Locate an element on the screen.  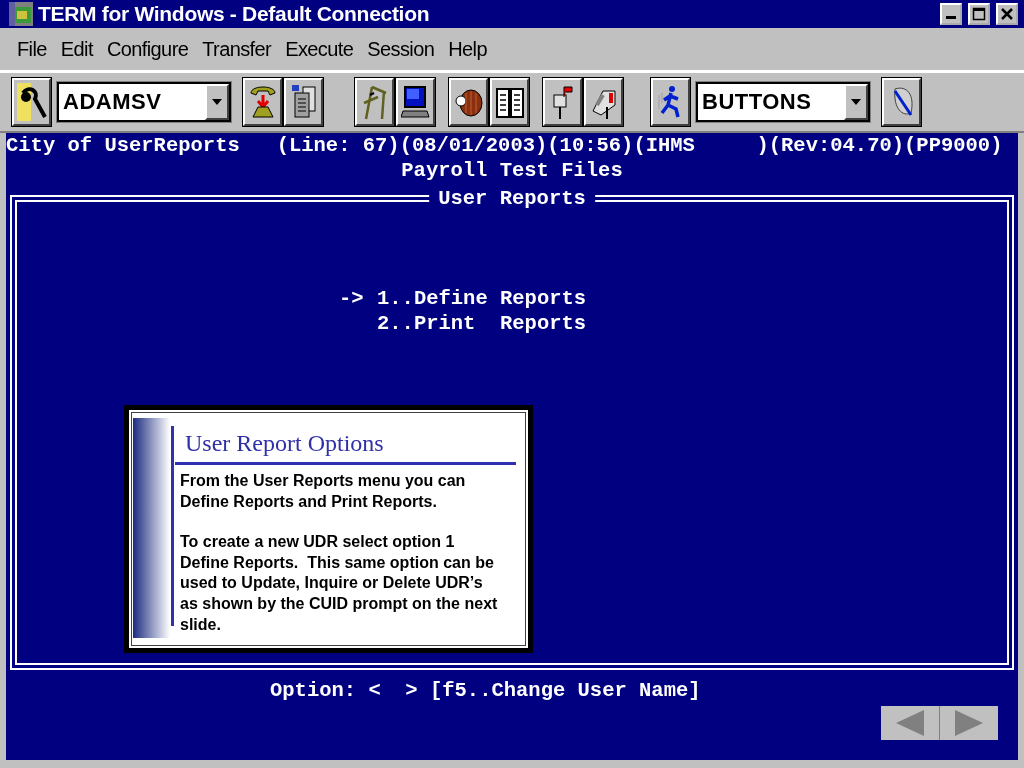
close-icon is located at coordinates (1007, 14).